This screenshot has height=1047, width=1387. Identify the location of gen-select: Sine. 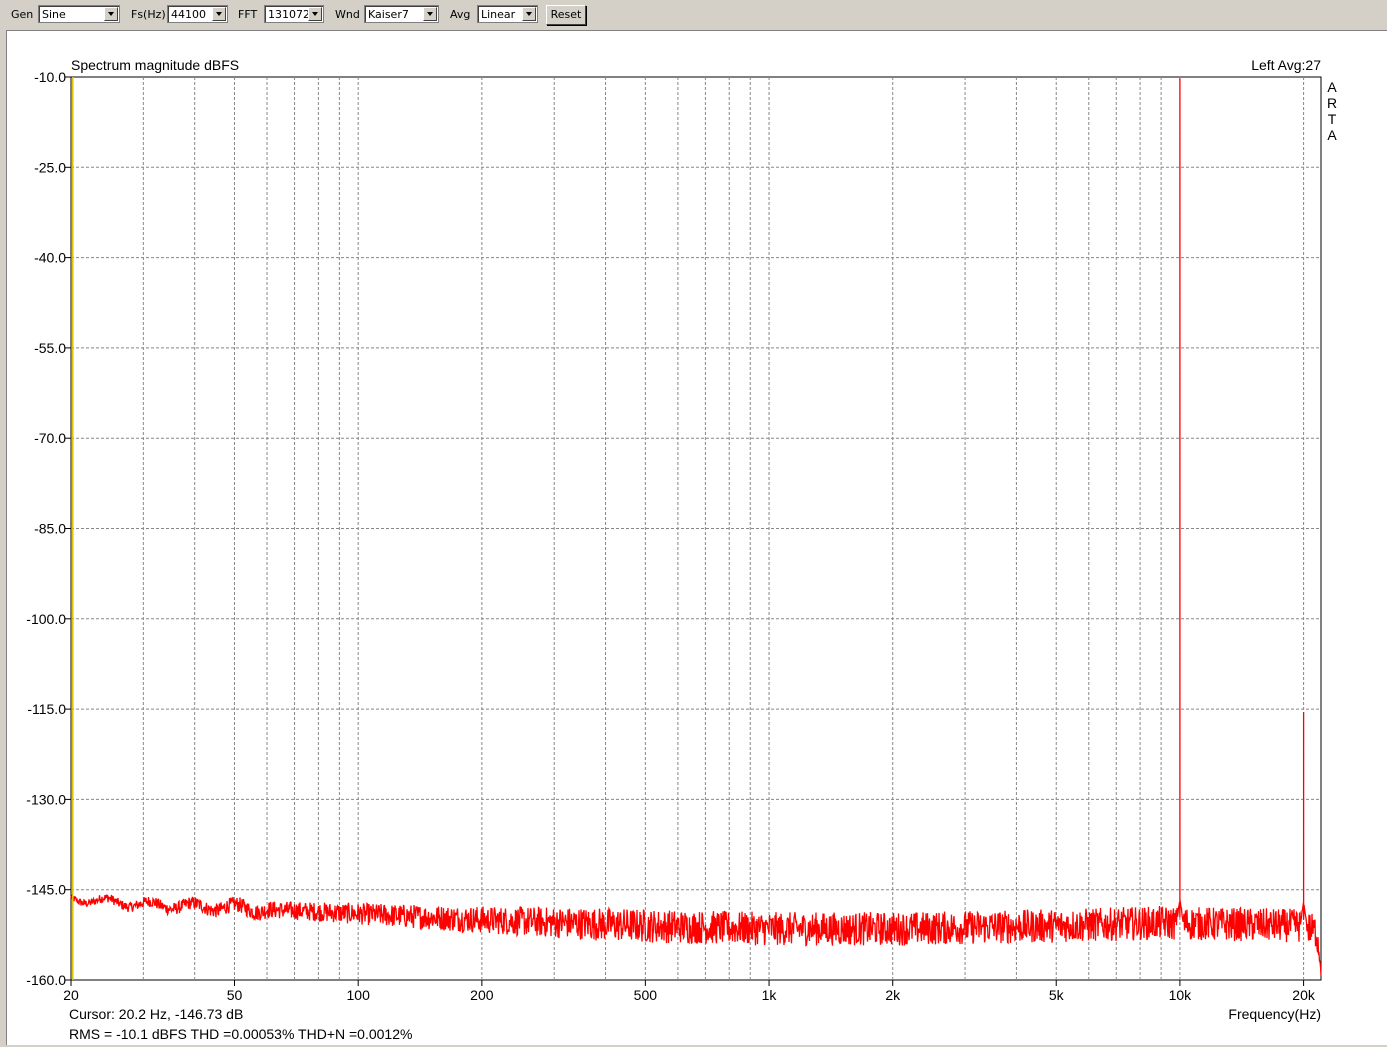
(79, 14).